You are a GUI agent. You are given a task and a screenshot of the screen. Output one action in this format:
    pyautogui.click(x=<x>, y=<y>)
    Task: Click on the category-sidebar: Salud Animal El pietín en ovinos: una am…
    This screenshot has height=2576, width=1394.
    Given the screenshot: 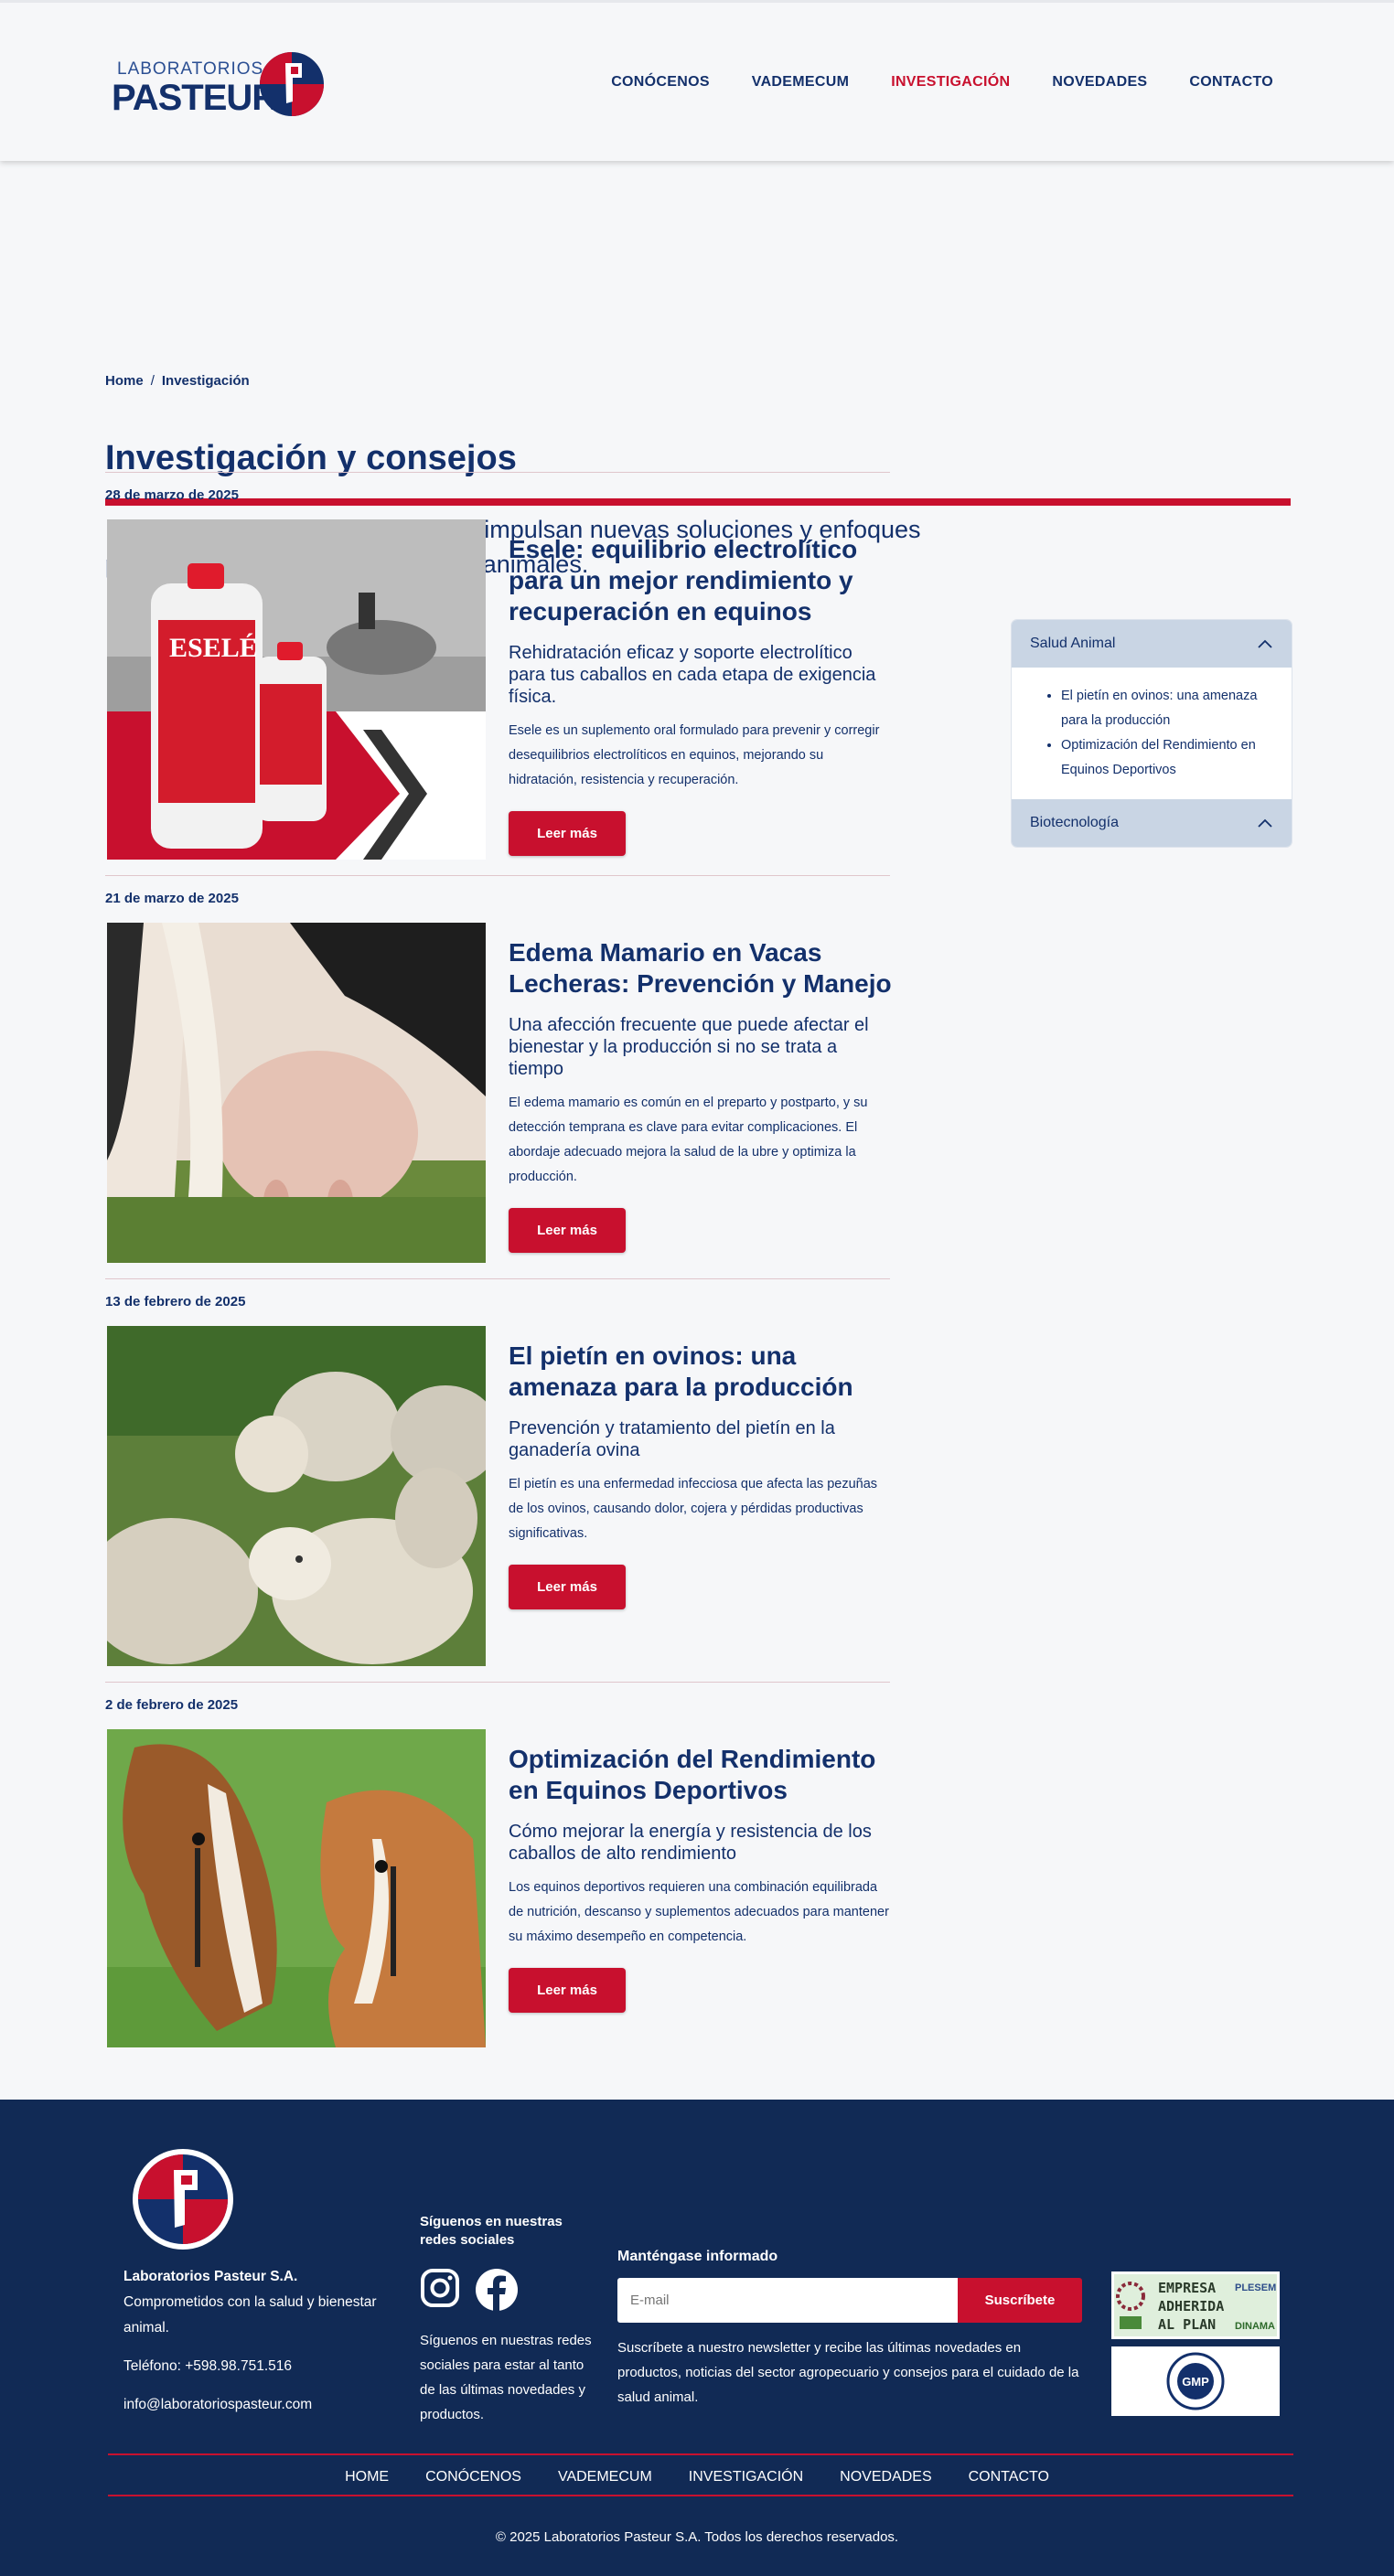 What is the action you would take?
    pyautogui.click(x=1152, y=733)
    